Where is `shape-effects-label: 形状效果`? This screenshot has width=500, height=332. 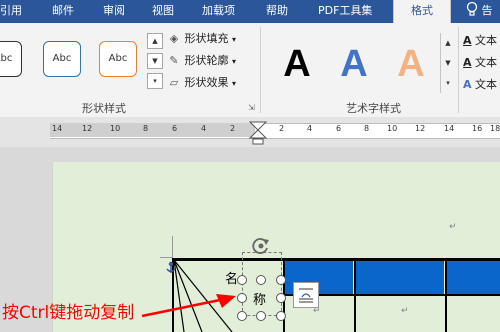 shape-effects-label: 形状效果 is located at coordinates (206, 82).